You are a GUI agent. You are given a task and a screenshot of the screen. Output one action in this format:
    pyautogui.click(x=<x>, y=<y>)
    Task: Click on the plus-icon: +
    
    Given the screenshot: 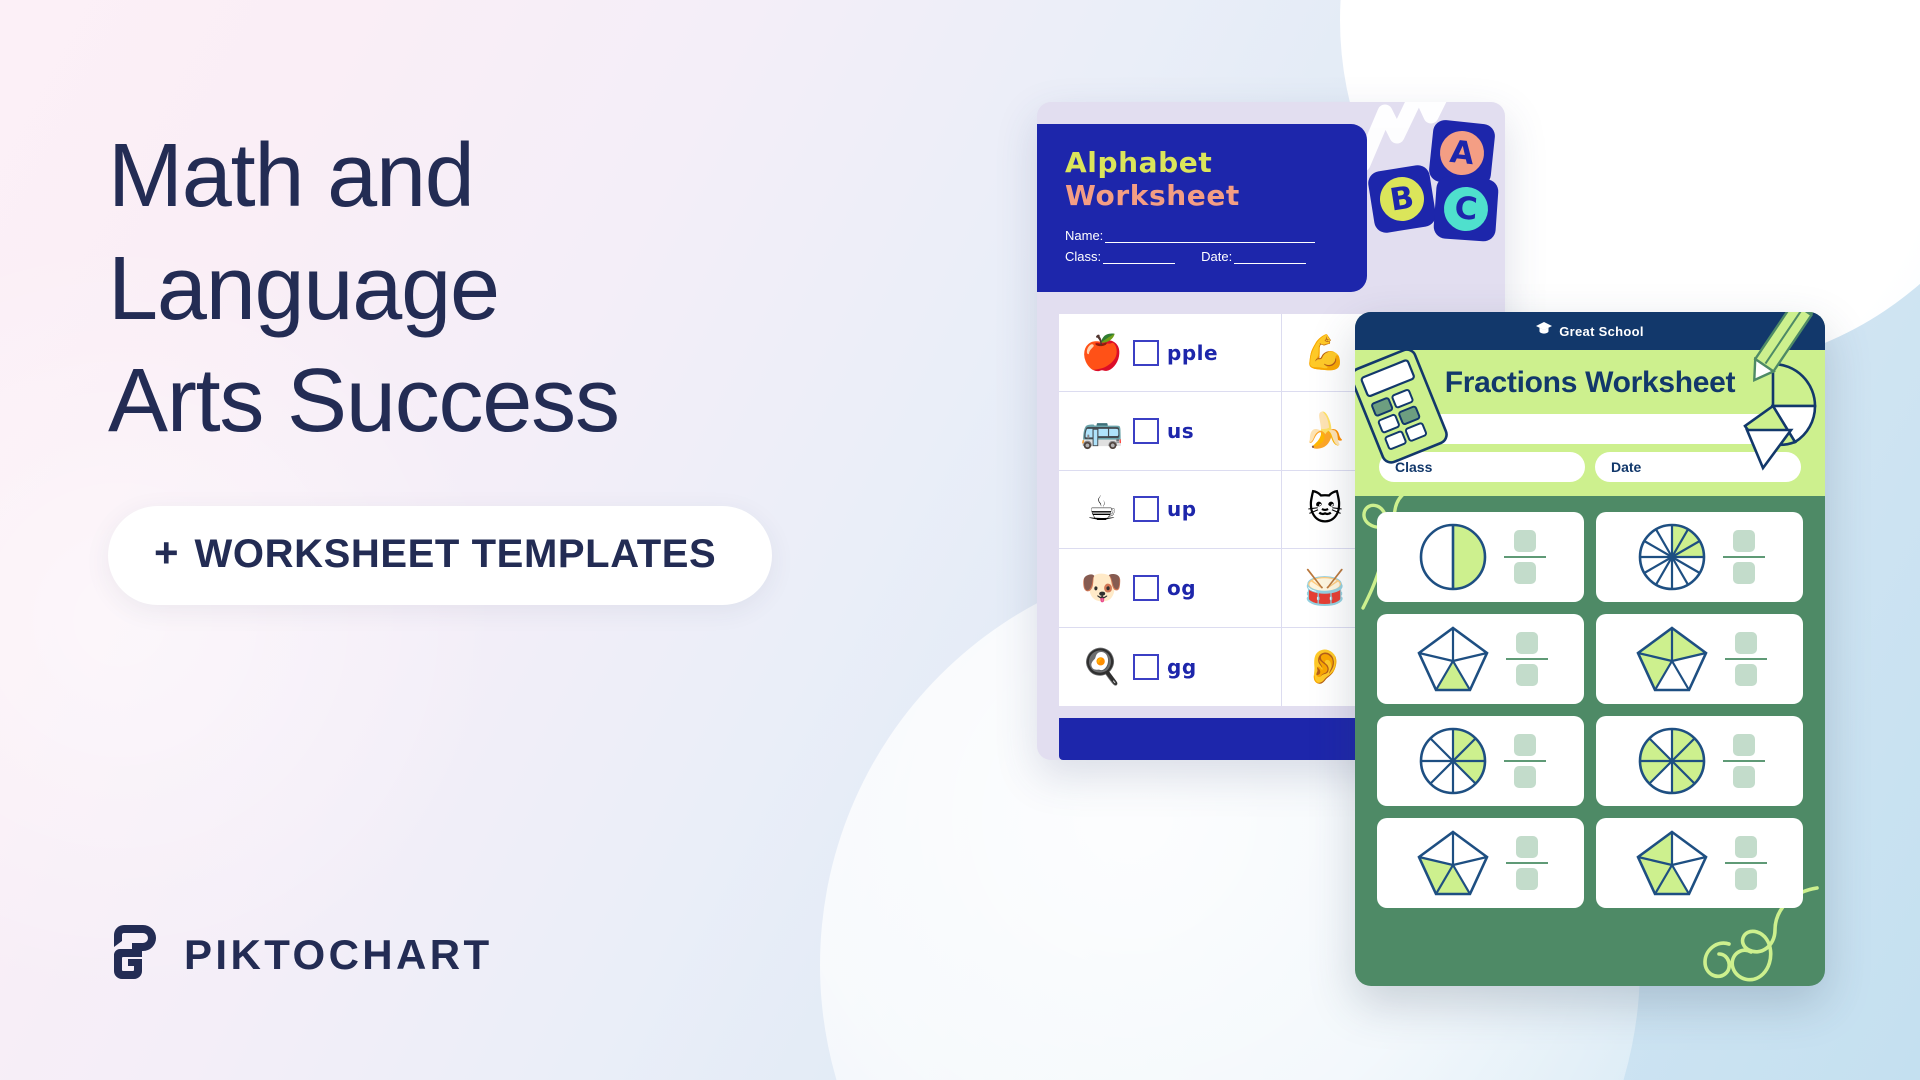 What is the action you would take?
    pyautogui.click(x=166, y=552)
    